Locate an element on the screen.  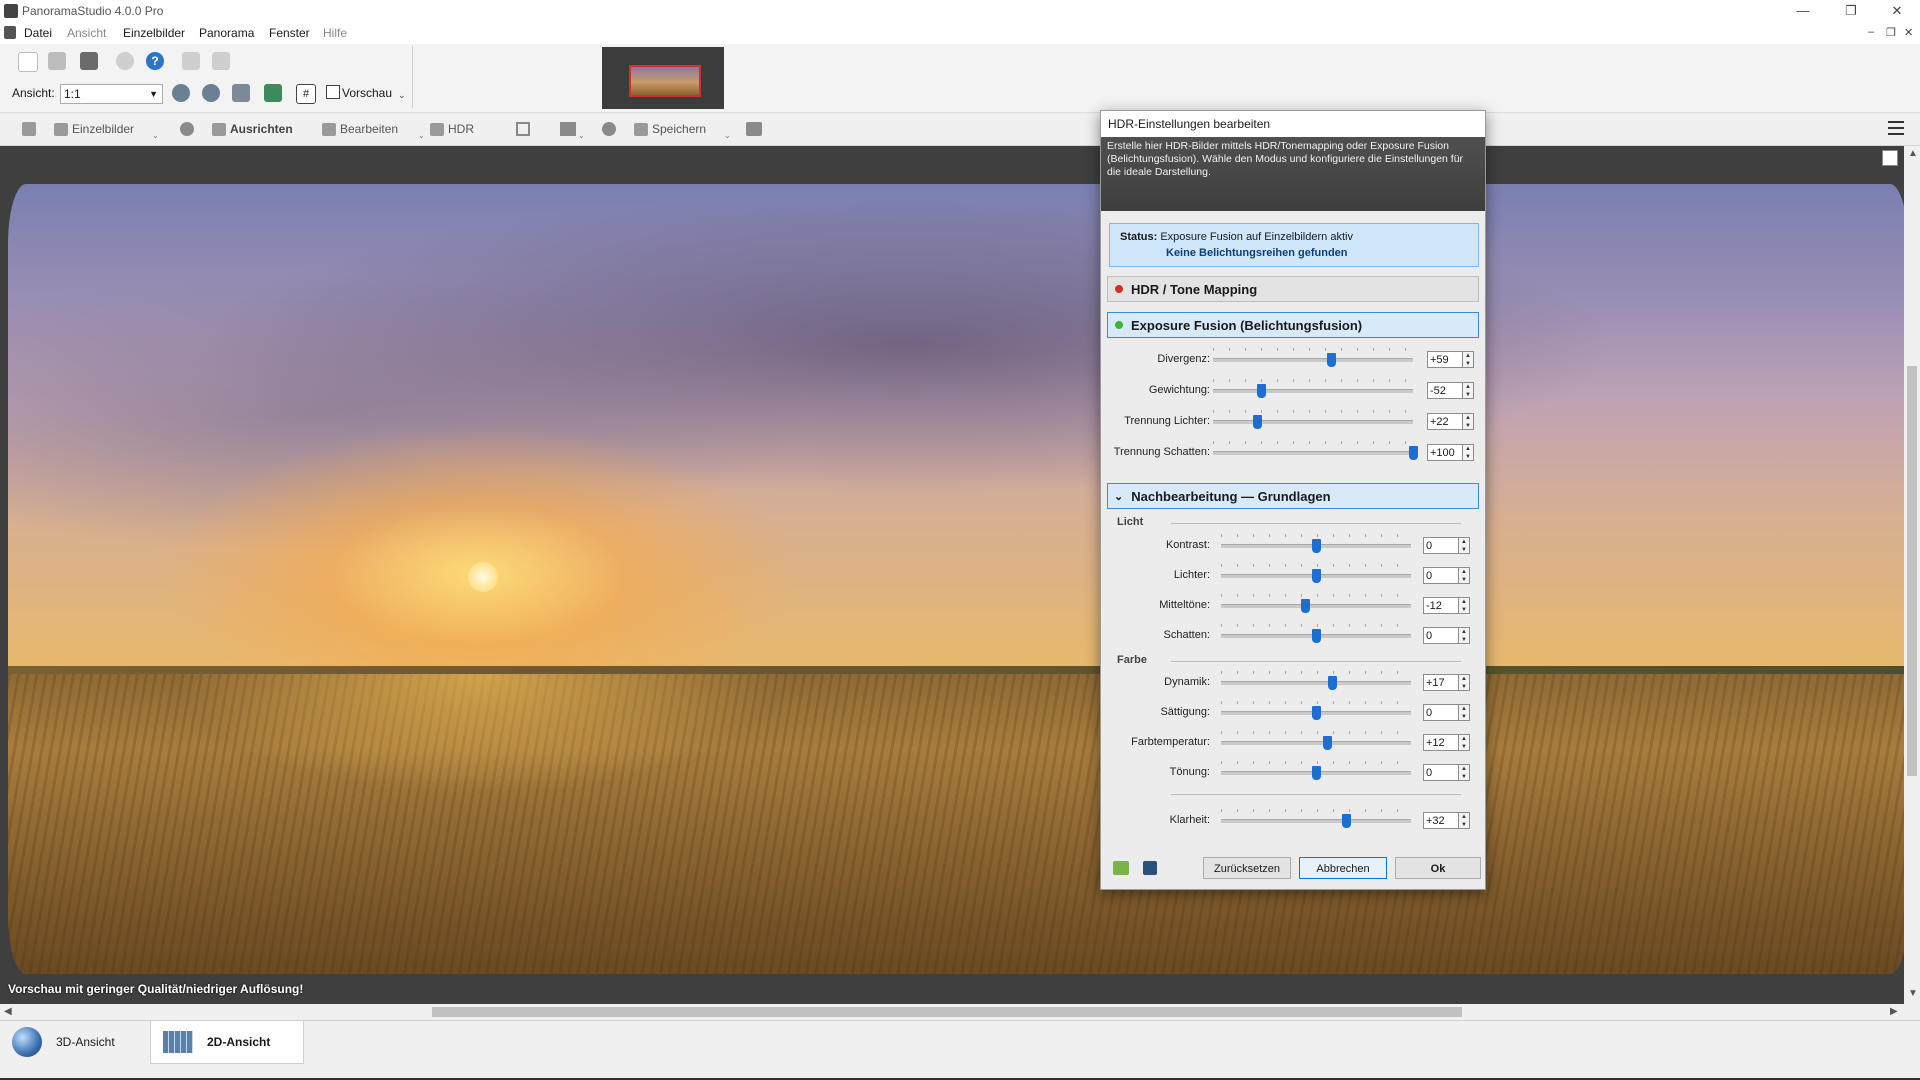
scroll-left-icon: ◀ is located at coordinates (8, 1011).